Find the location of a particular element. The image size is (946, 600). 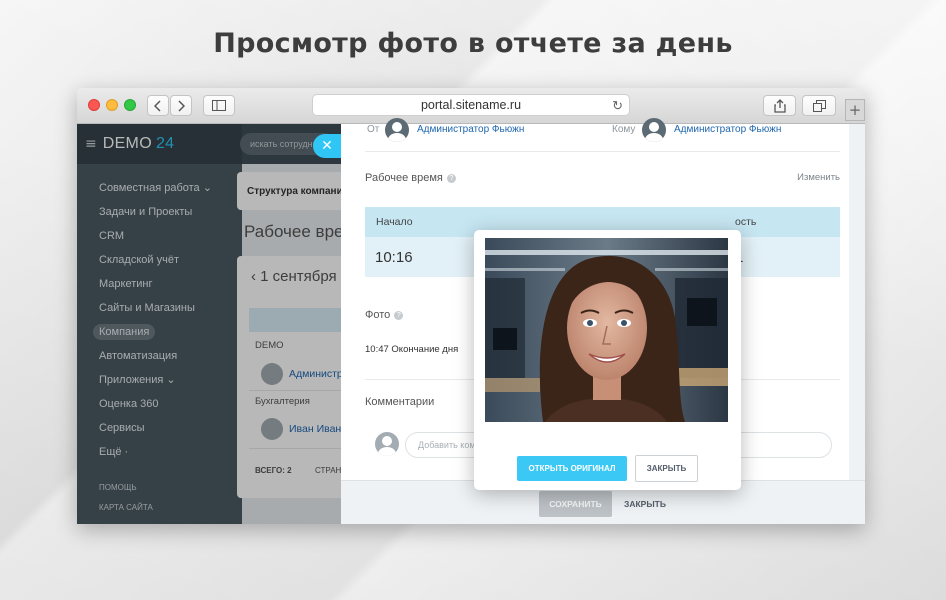

share-icon is located at coordinates (779, 105).